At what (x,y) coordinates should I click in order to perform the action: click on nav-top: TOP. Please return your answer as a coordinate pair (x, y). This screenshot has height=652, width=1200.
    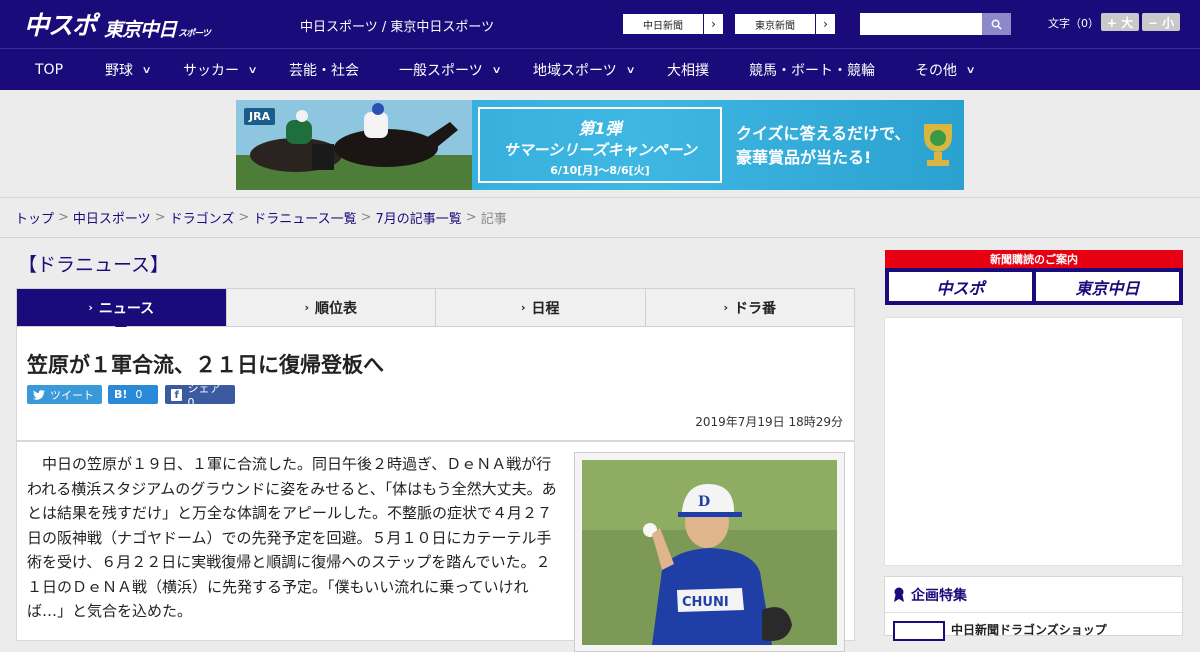
    Looking at the image, I should click on (49, 70).